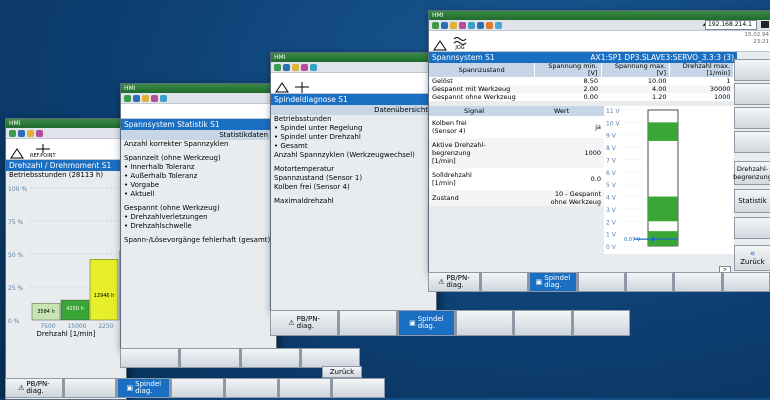  I want to click on x-tick-label: 2250, so click(105, 326).